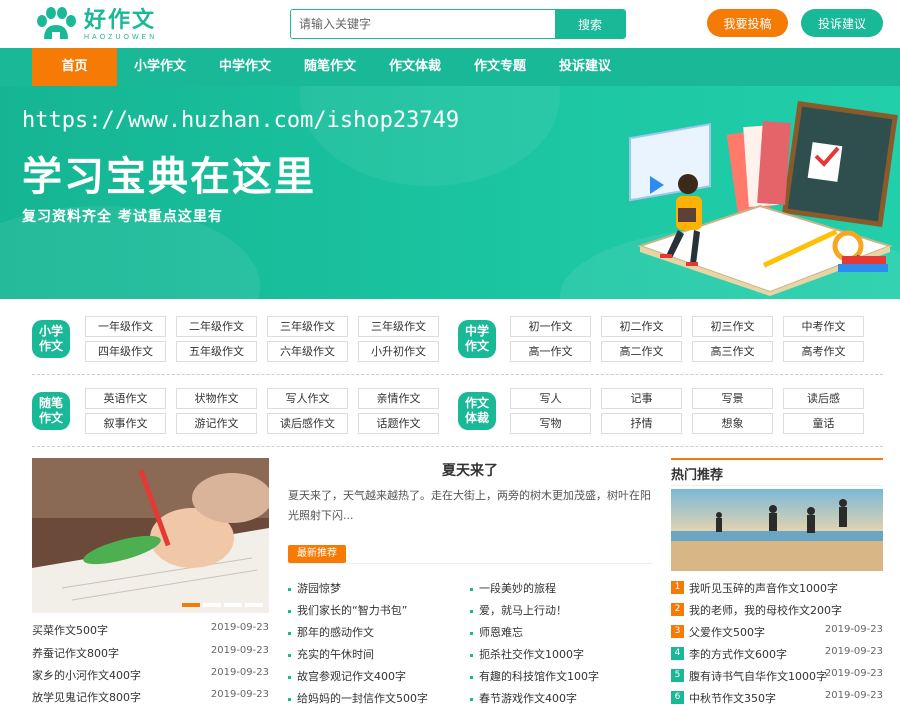 The width and height of the screenshot is (900, 706). I want to click on carousel-dots, so click(222, 605).